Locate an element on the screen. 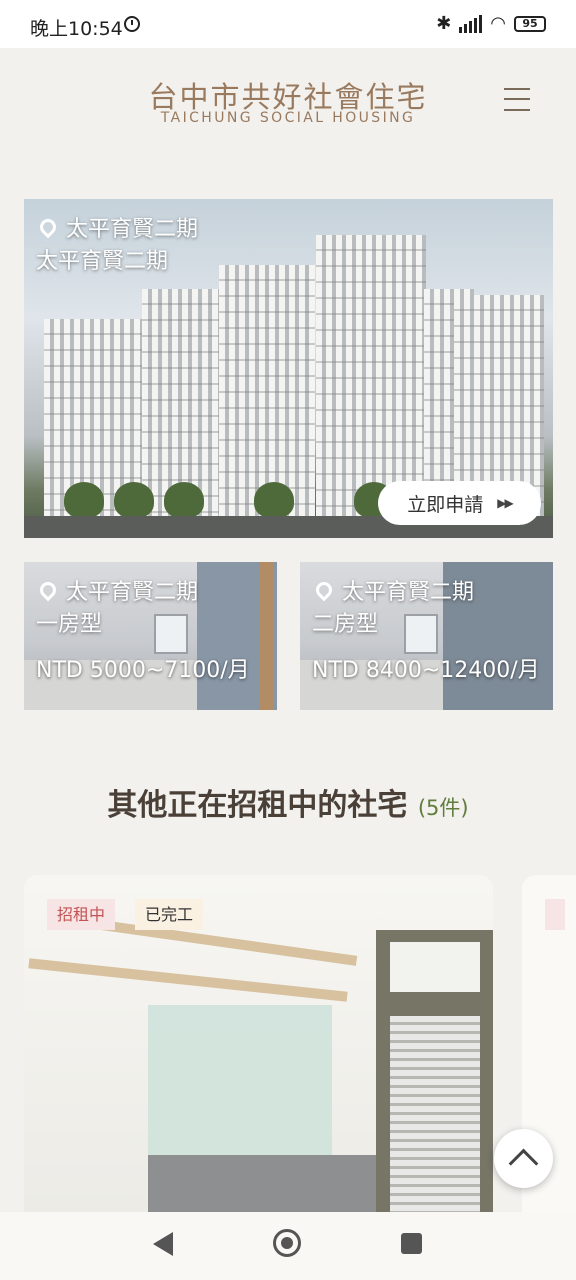 This screenshot has width=576, height=1280. system-nav-bar is located at coordinates (288, 1246).